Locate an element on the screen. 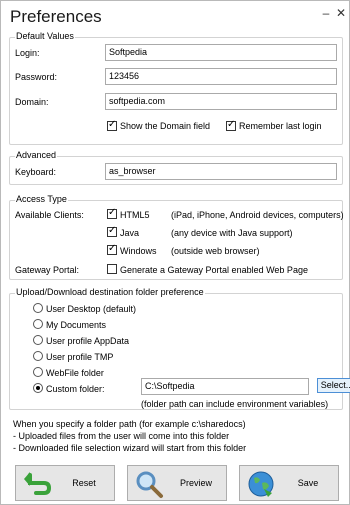 The height and width of the screenshot is (505, 350). radio-my-documents-label: My Documents is located at coordinates (76, 325).